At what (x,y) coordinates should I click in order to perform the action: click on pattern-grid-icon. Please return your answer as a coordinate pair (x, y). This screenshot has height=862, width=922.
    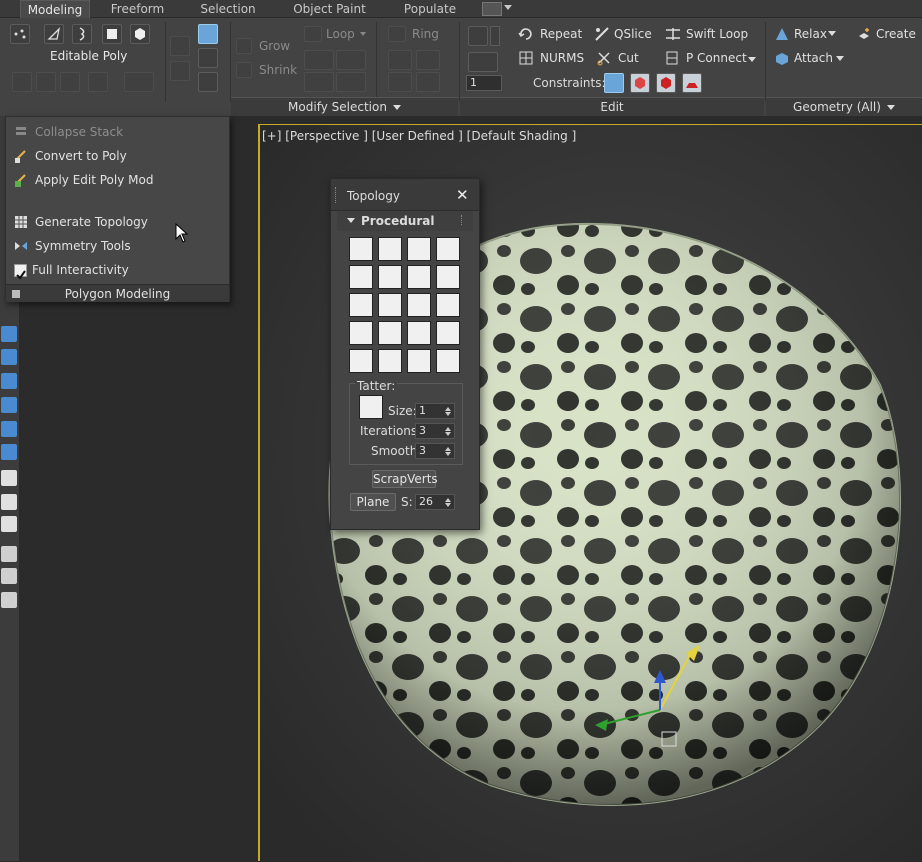
    Looking at the image, I should click on (361, 277).